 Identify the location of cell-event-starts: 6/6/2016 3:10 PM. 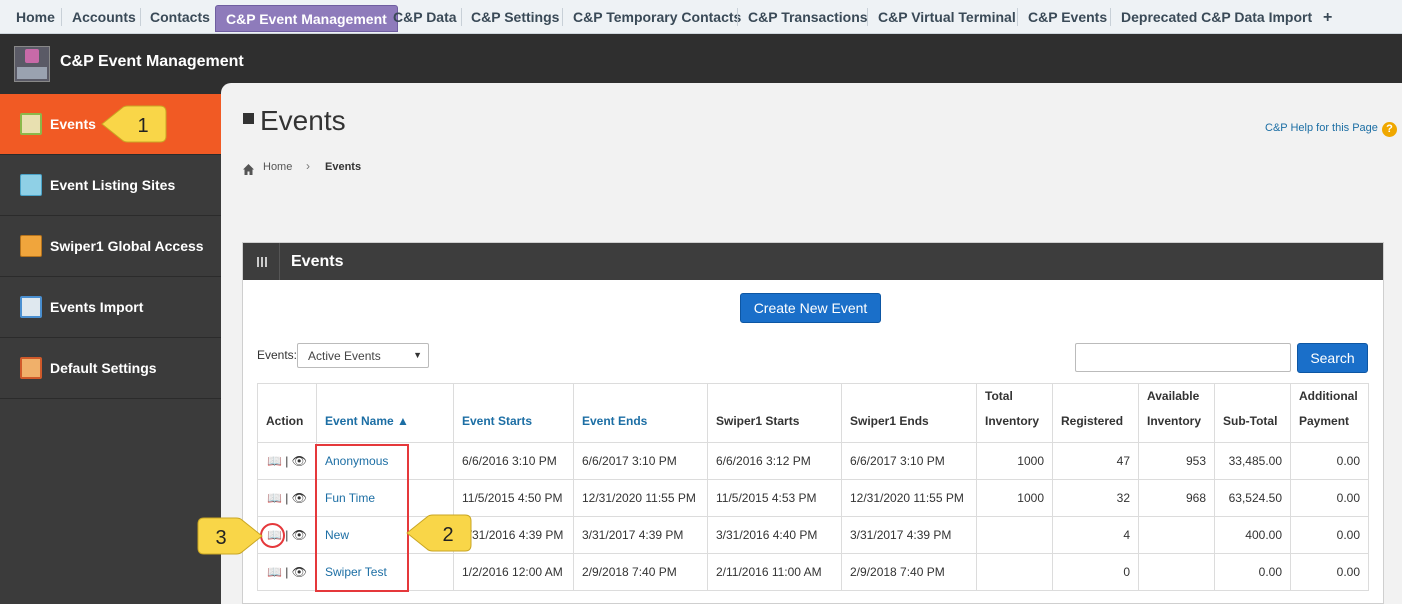
(513, 461).